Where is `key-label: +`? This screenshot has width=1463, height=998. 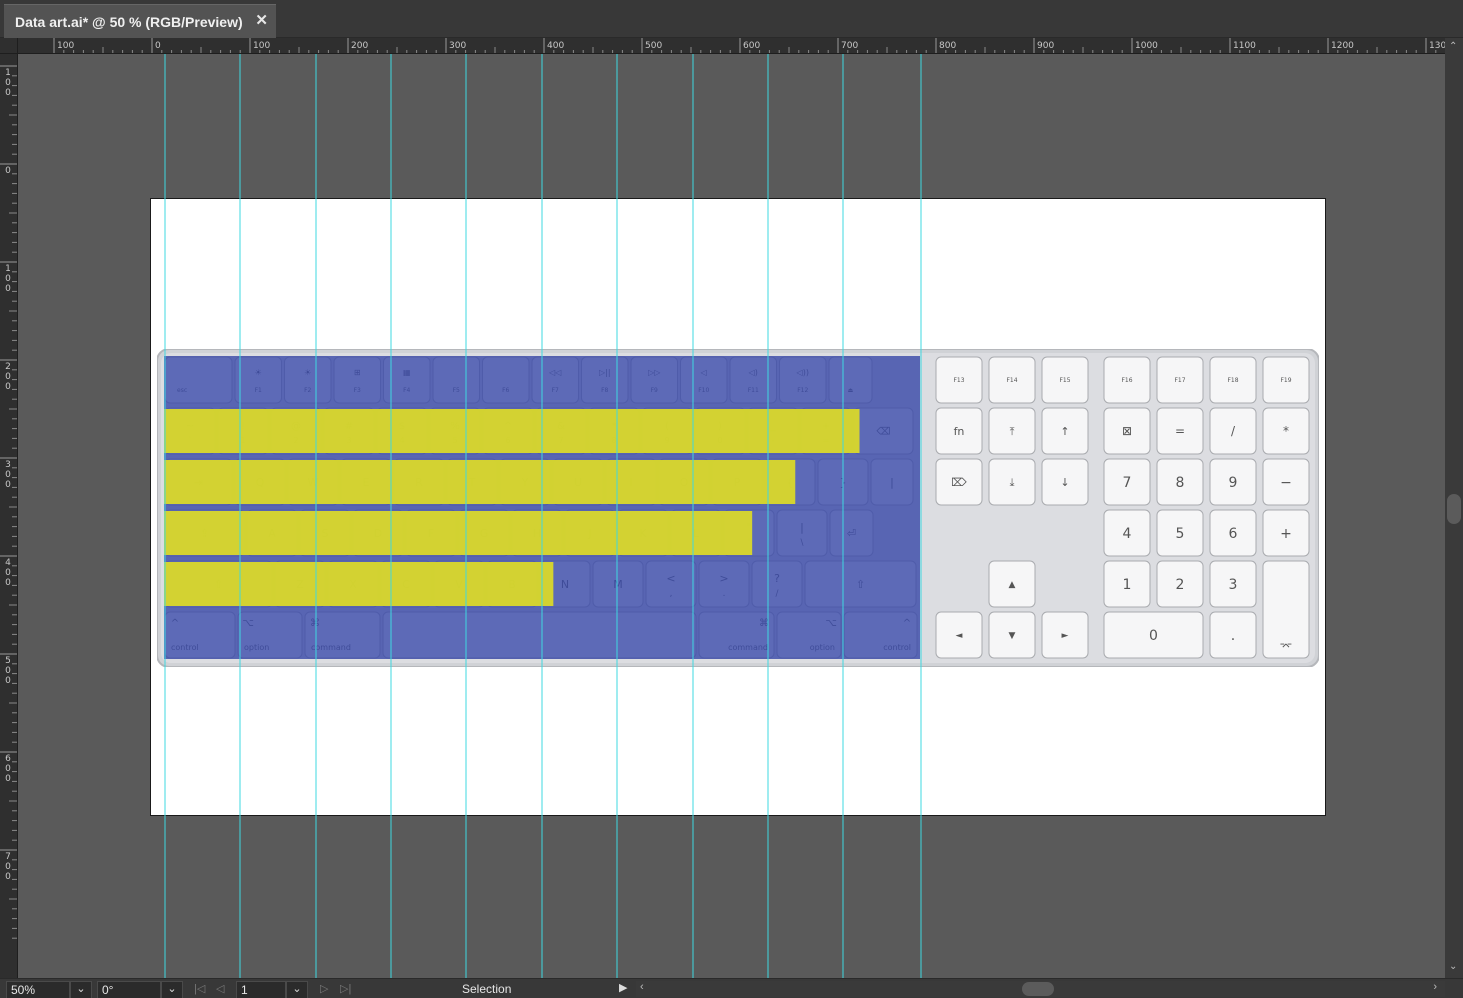
key-label: + is located at coordinates (1286, 534).